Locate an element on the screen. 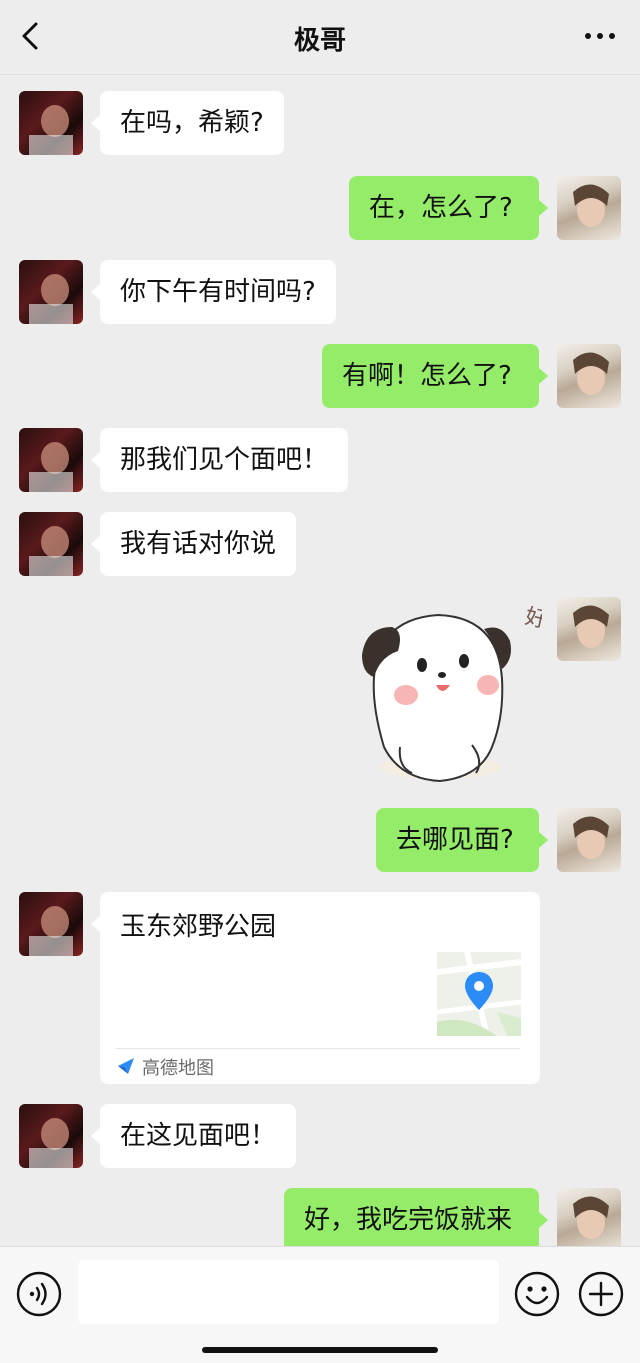  input-bar is located at coordinates (320, 1304).